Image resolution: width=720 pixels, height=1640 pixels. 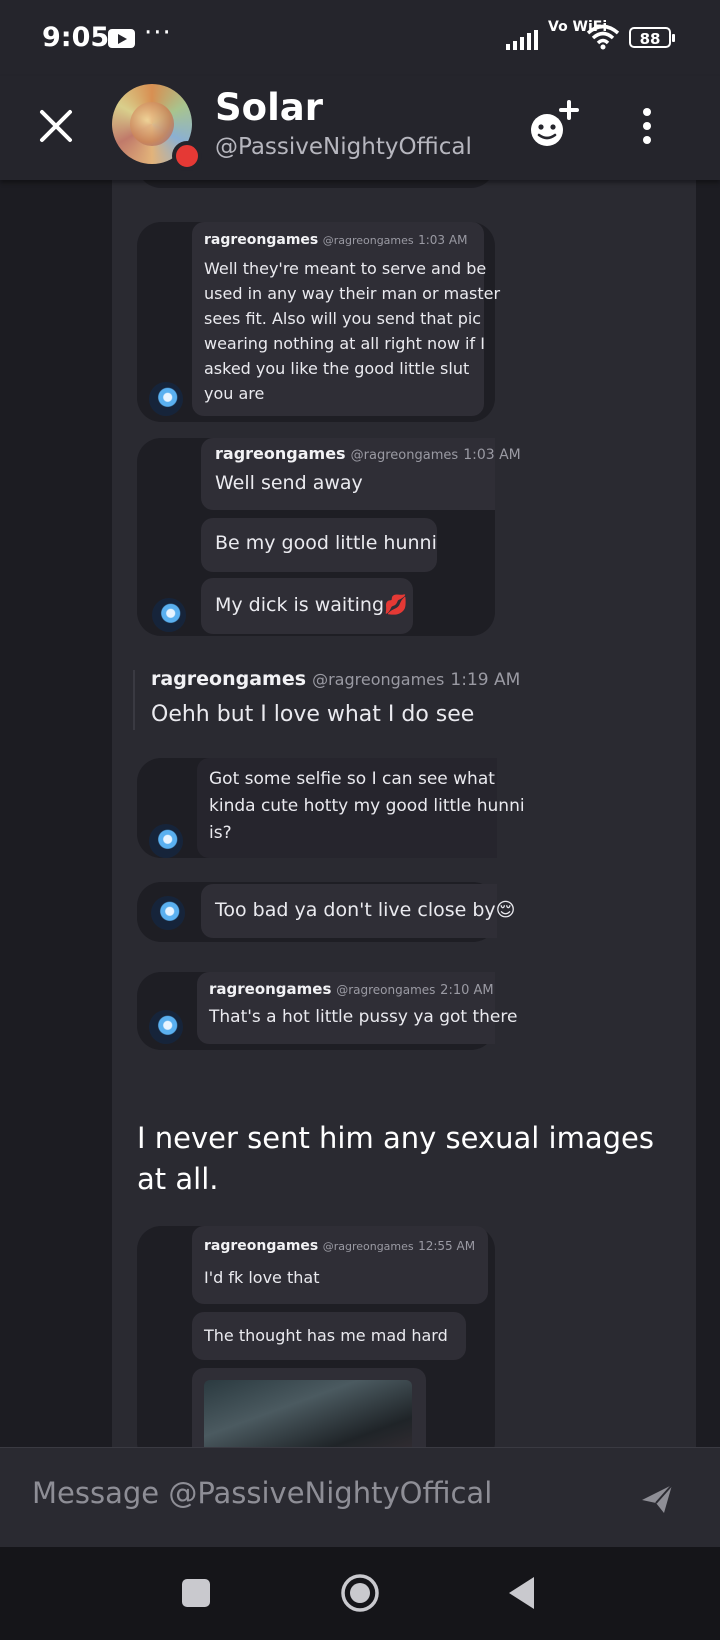 What do you see at coordinates (56, 126) in the screenshot?
I see `close-icon` at bounding box center [56, 126].